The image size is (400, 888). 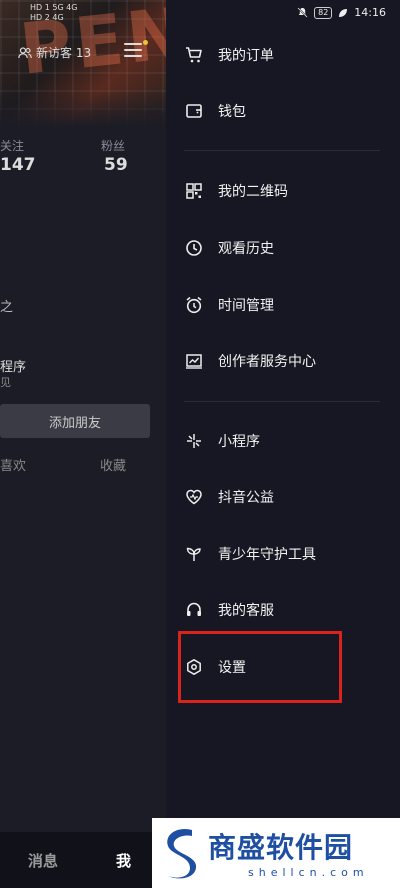 I want to click on sprout-icon, so click(x=194, y=554).